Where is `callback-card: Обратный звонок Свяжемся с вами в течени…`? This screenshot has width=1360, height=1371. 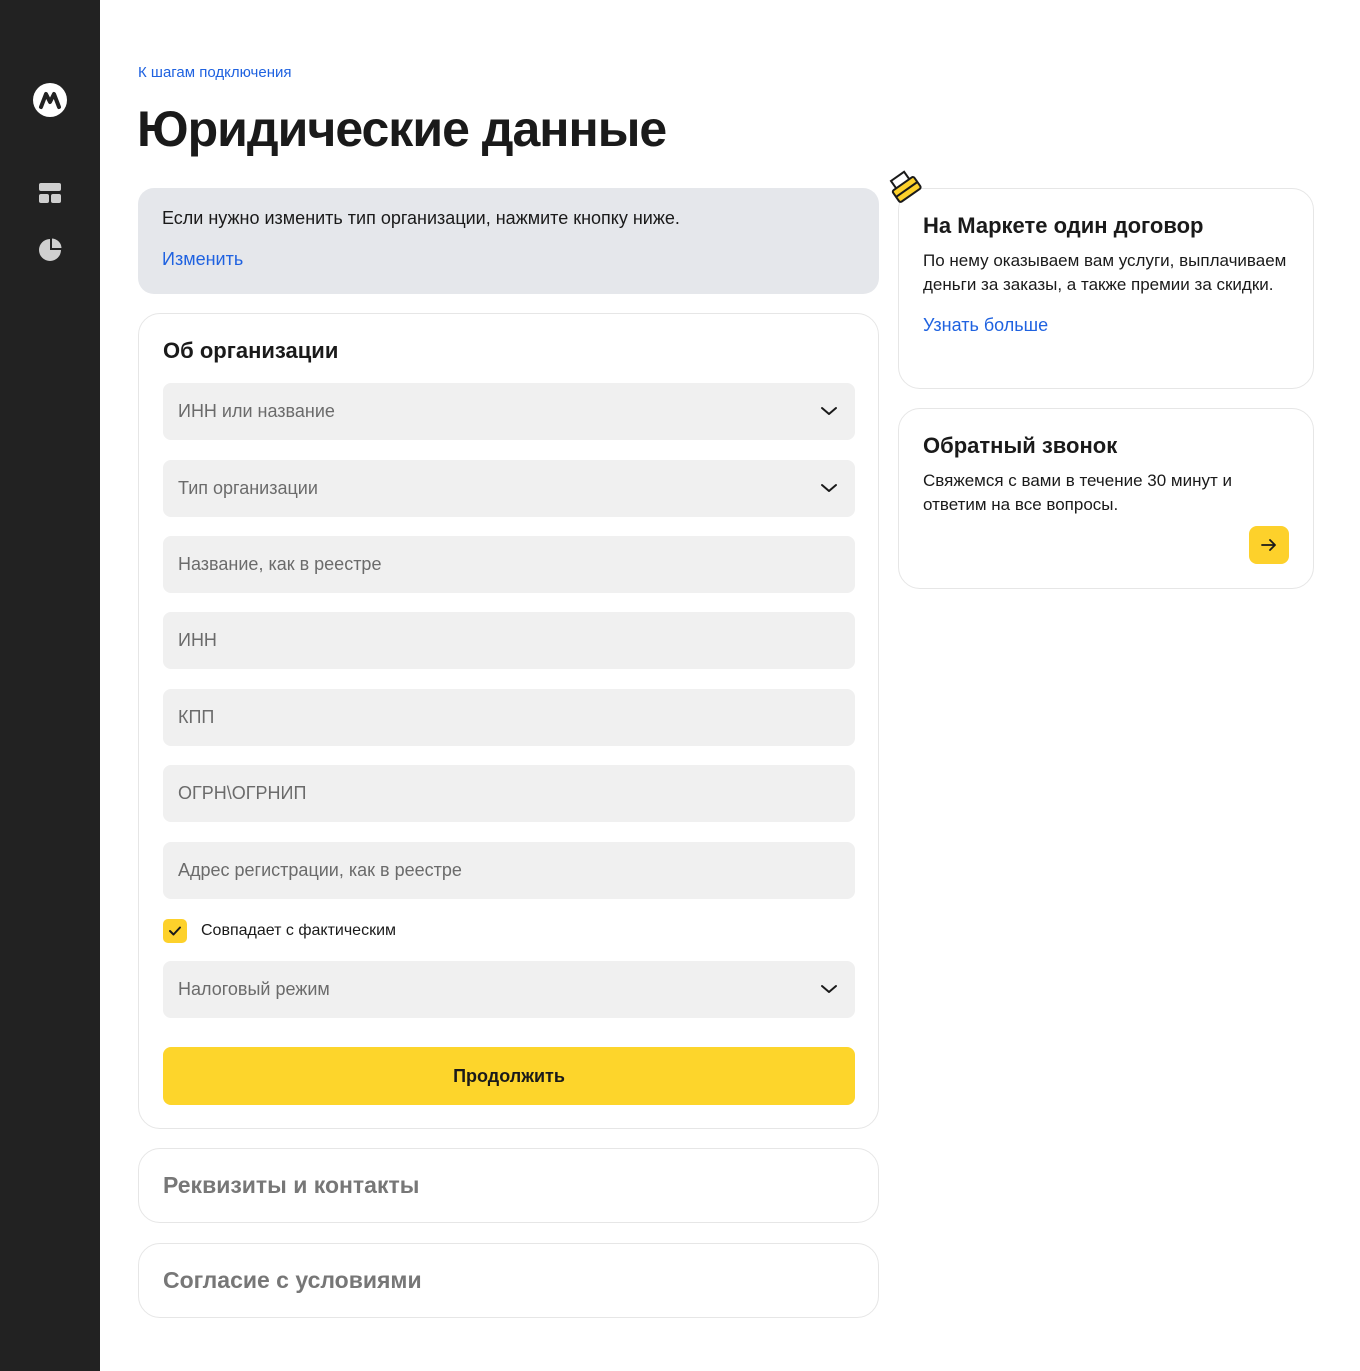 callback-card: Обратный звонок Свяжемся с вами в течени… is located at coordinates (1106, 498).